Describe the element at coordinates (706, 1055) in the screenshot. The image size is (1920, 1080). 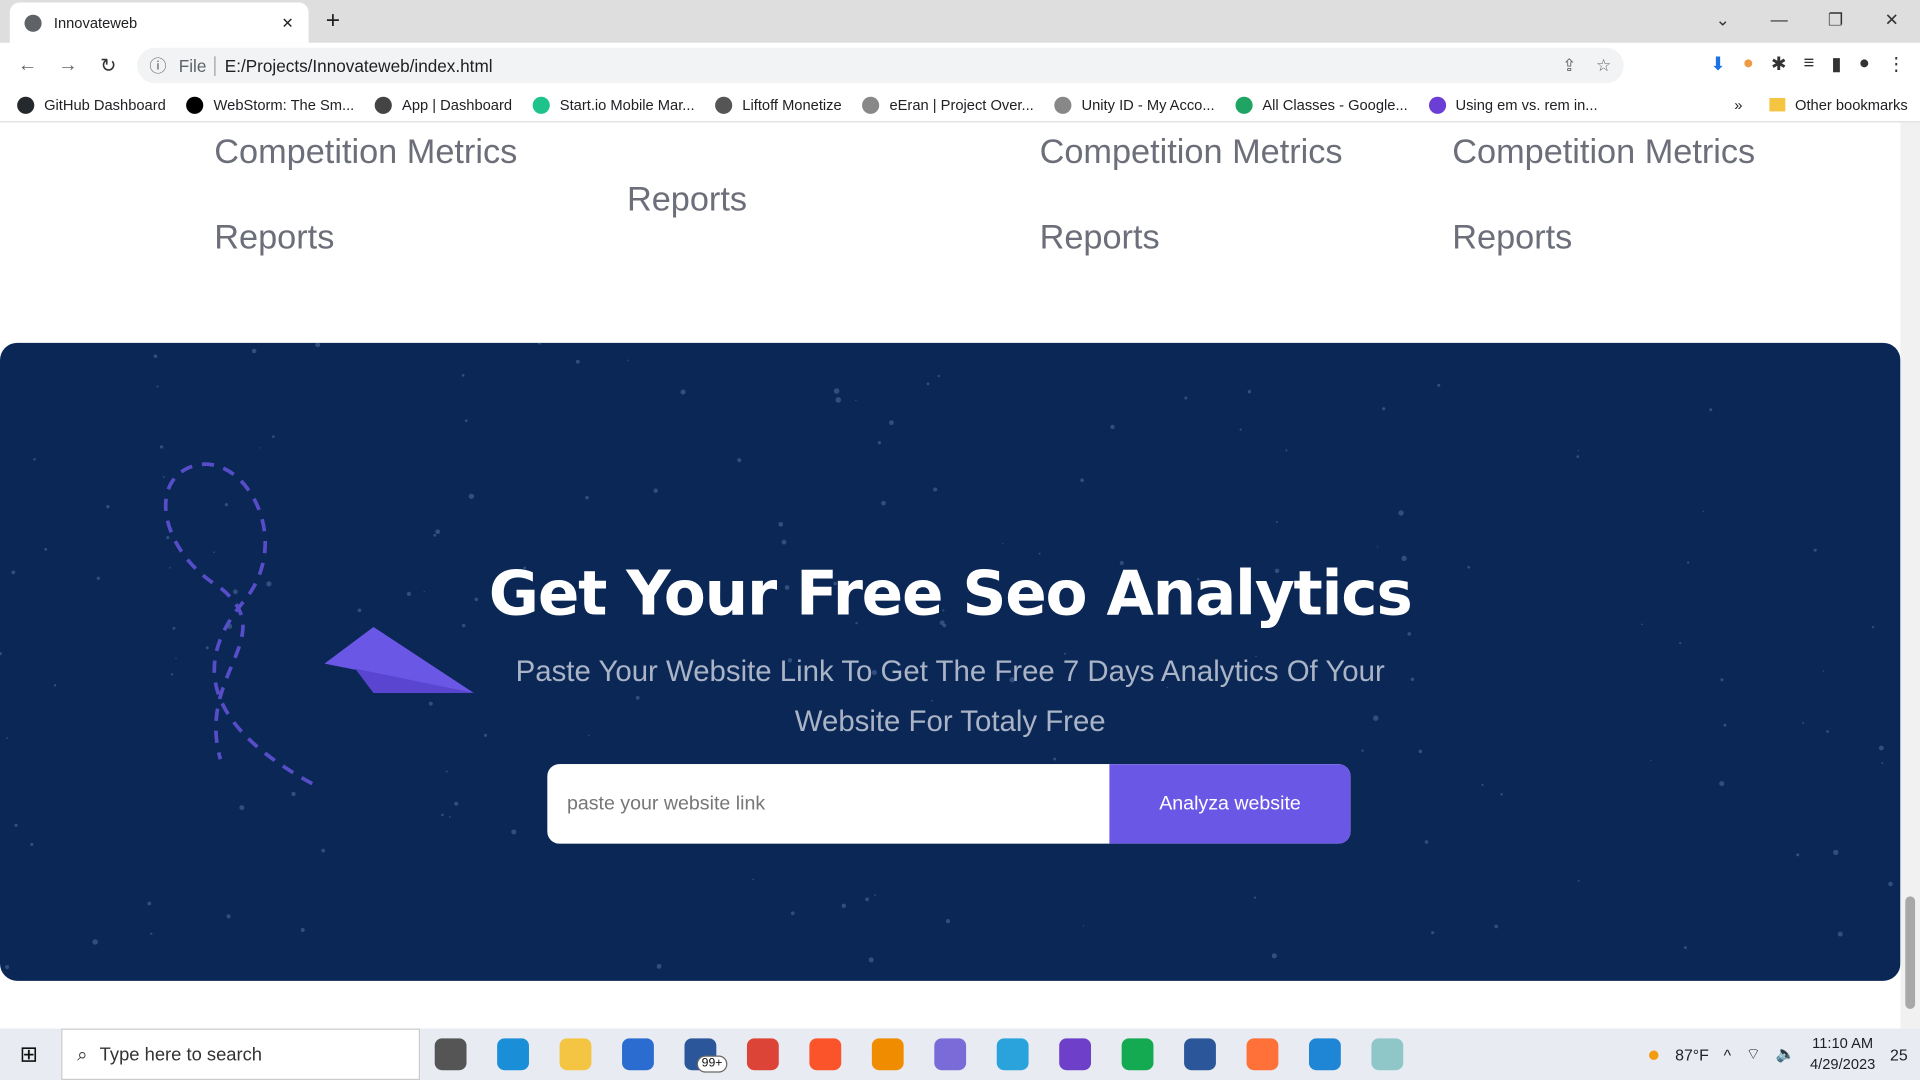
I see `mail-icon: 99+` at that location.